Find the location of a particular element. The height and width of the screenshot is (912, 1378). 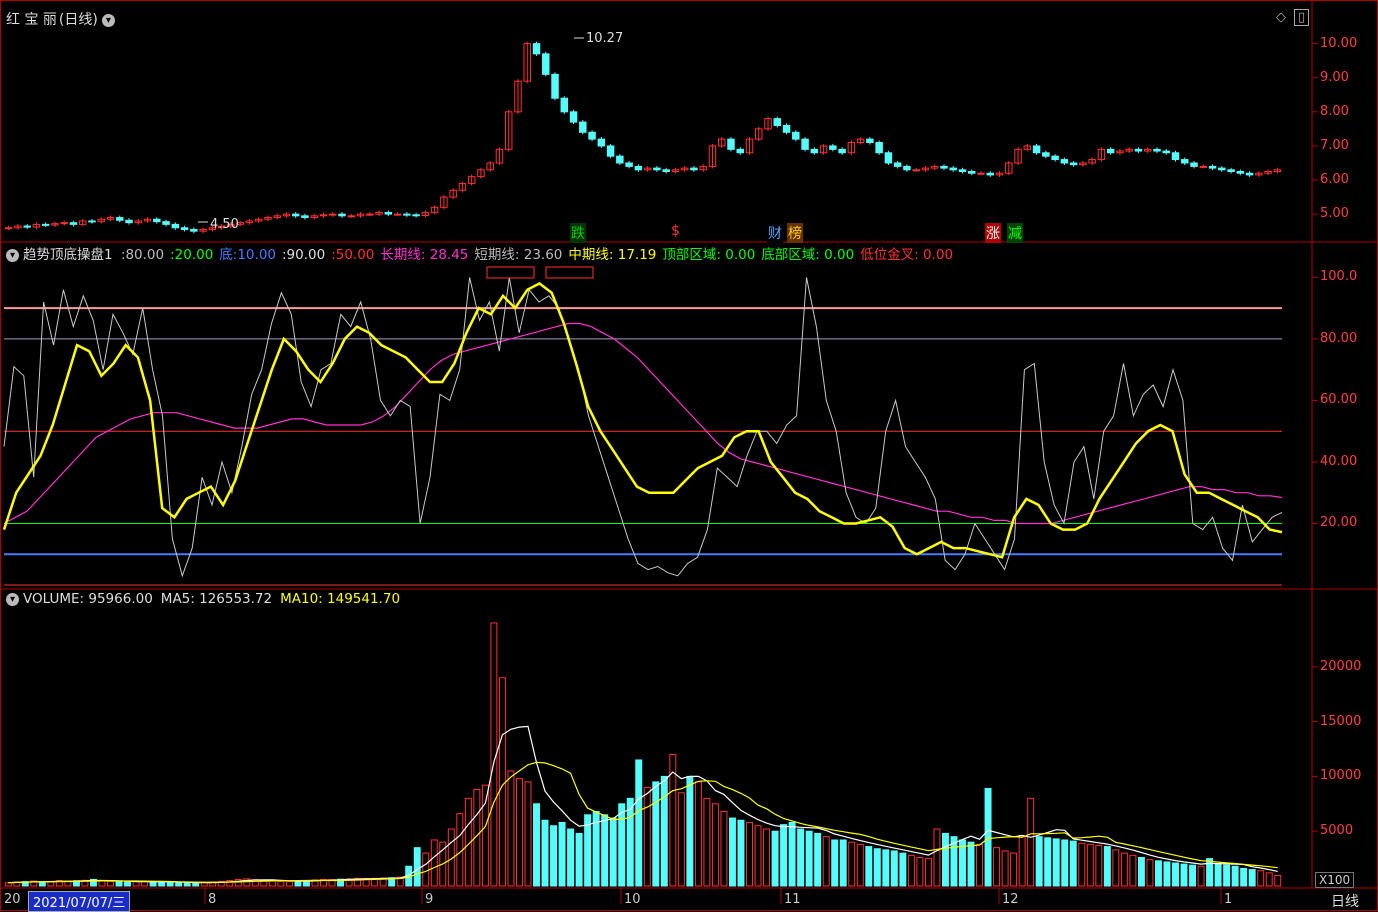

top-zone-box is located at coordinates (510, 272).